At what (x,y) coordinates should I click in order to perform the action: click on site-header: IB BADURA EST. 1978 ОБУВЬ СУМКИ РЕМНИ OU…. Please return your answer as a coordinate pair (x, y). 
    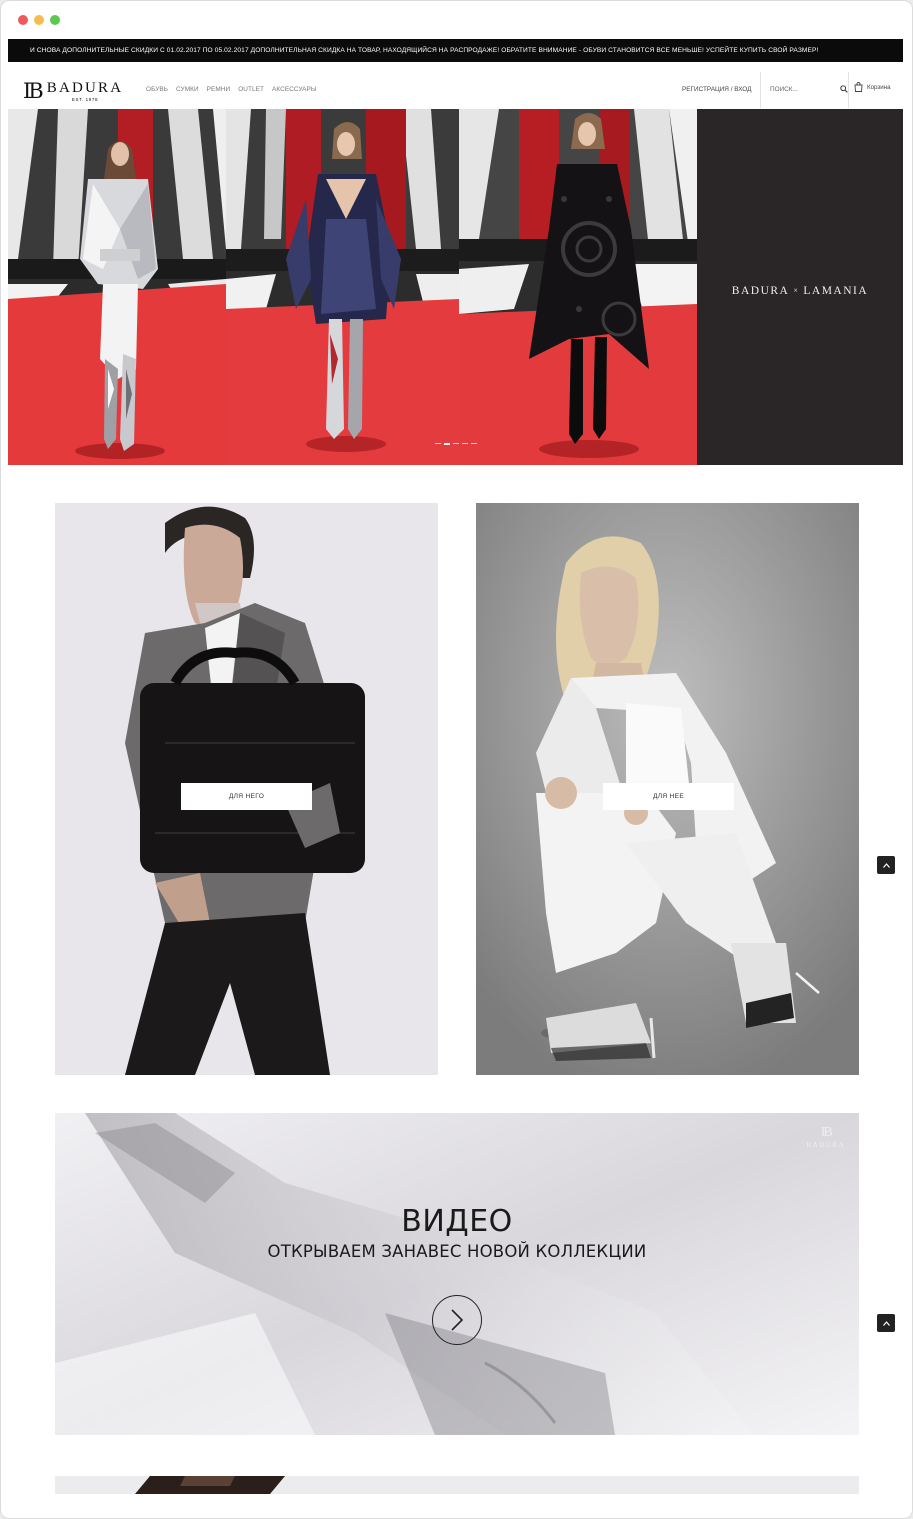
    Looking at the image, I should click on (455, 85).